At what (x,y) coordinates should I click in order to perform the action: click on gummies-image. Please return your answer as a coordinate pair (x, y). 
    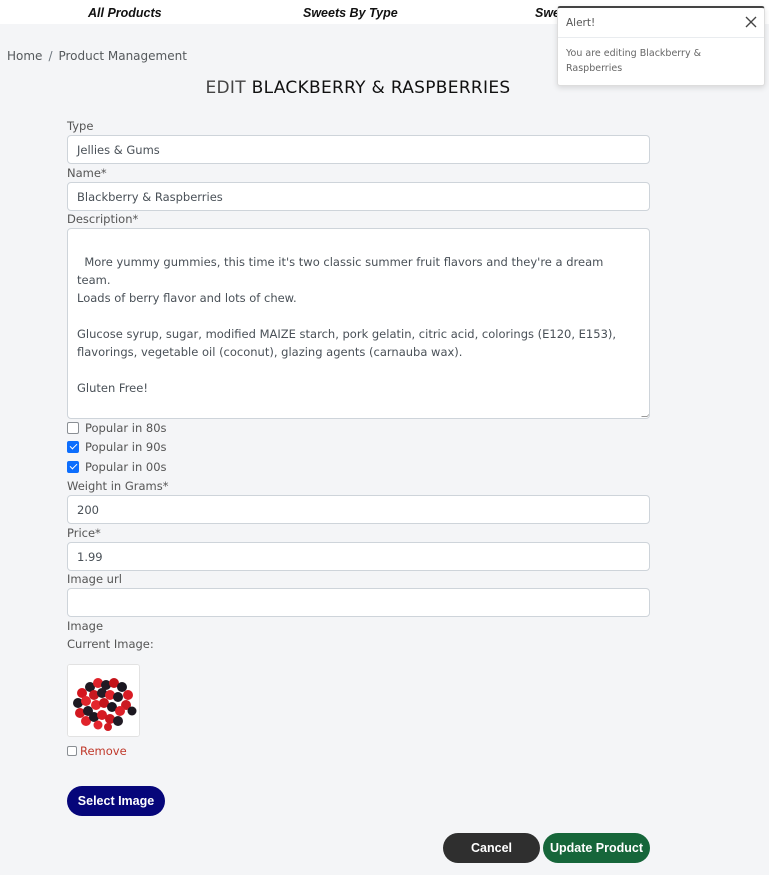
    Looking at the image, I should click on (103, 700).